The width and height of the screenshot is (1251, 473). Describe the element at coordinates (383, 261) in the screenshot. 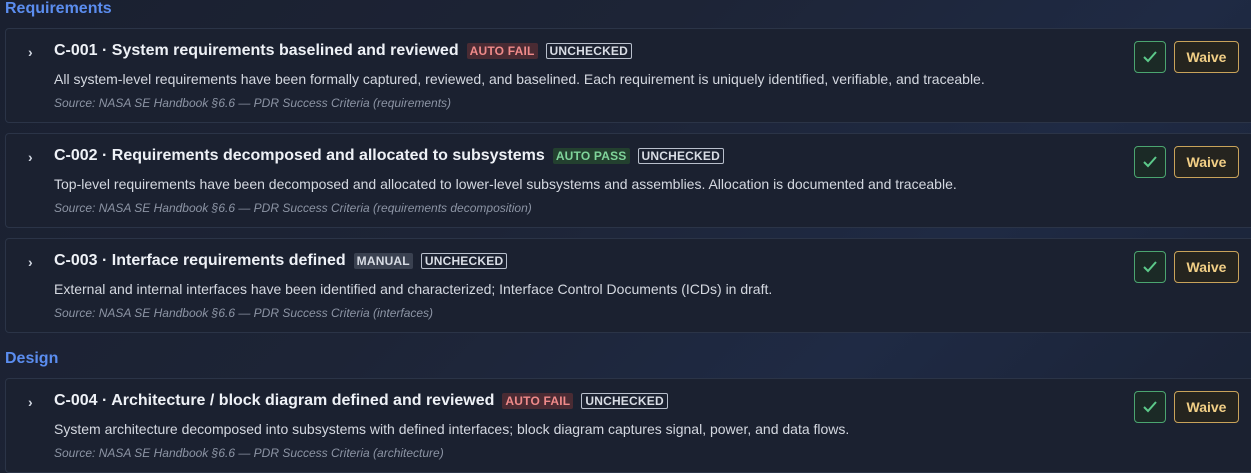

I see `manual-badge: MANUAL` at that location.